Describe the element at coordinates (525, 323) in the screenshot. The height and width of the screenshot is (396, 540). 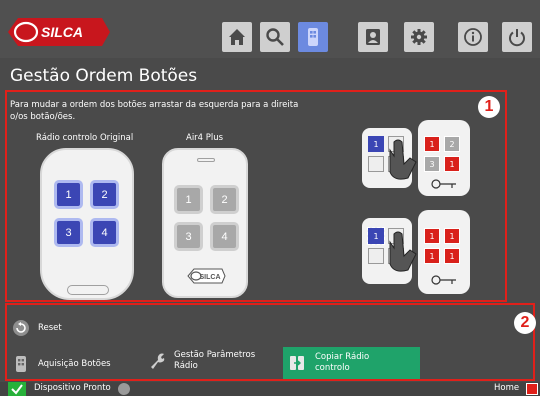
I see `panel-marker-2: 2` at that location.